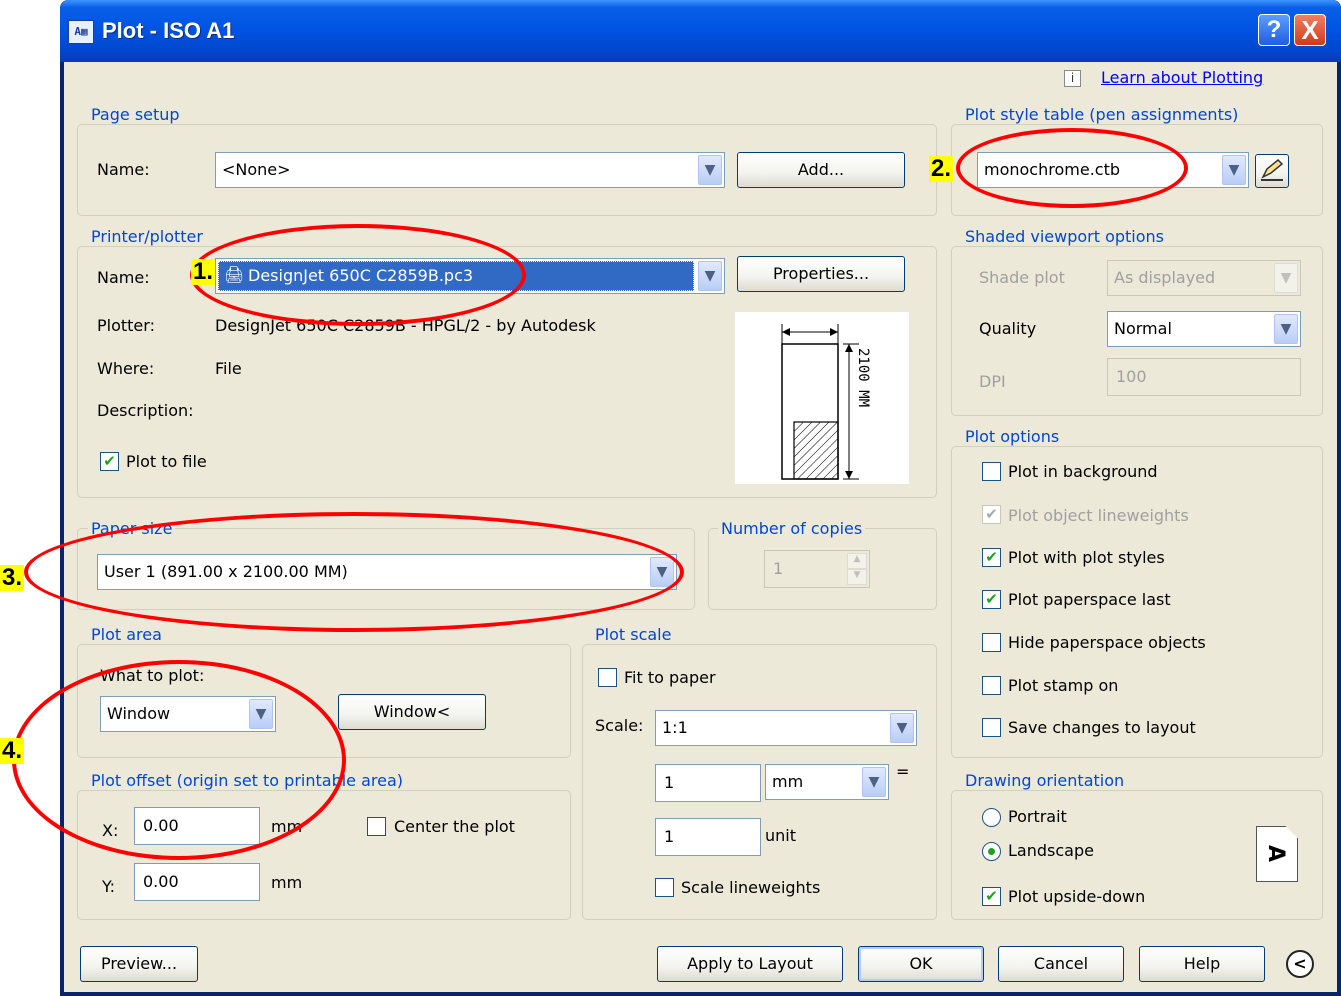  I want to click on landscape-radio, so click(991, 851).